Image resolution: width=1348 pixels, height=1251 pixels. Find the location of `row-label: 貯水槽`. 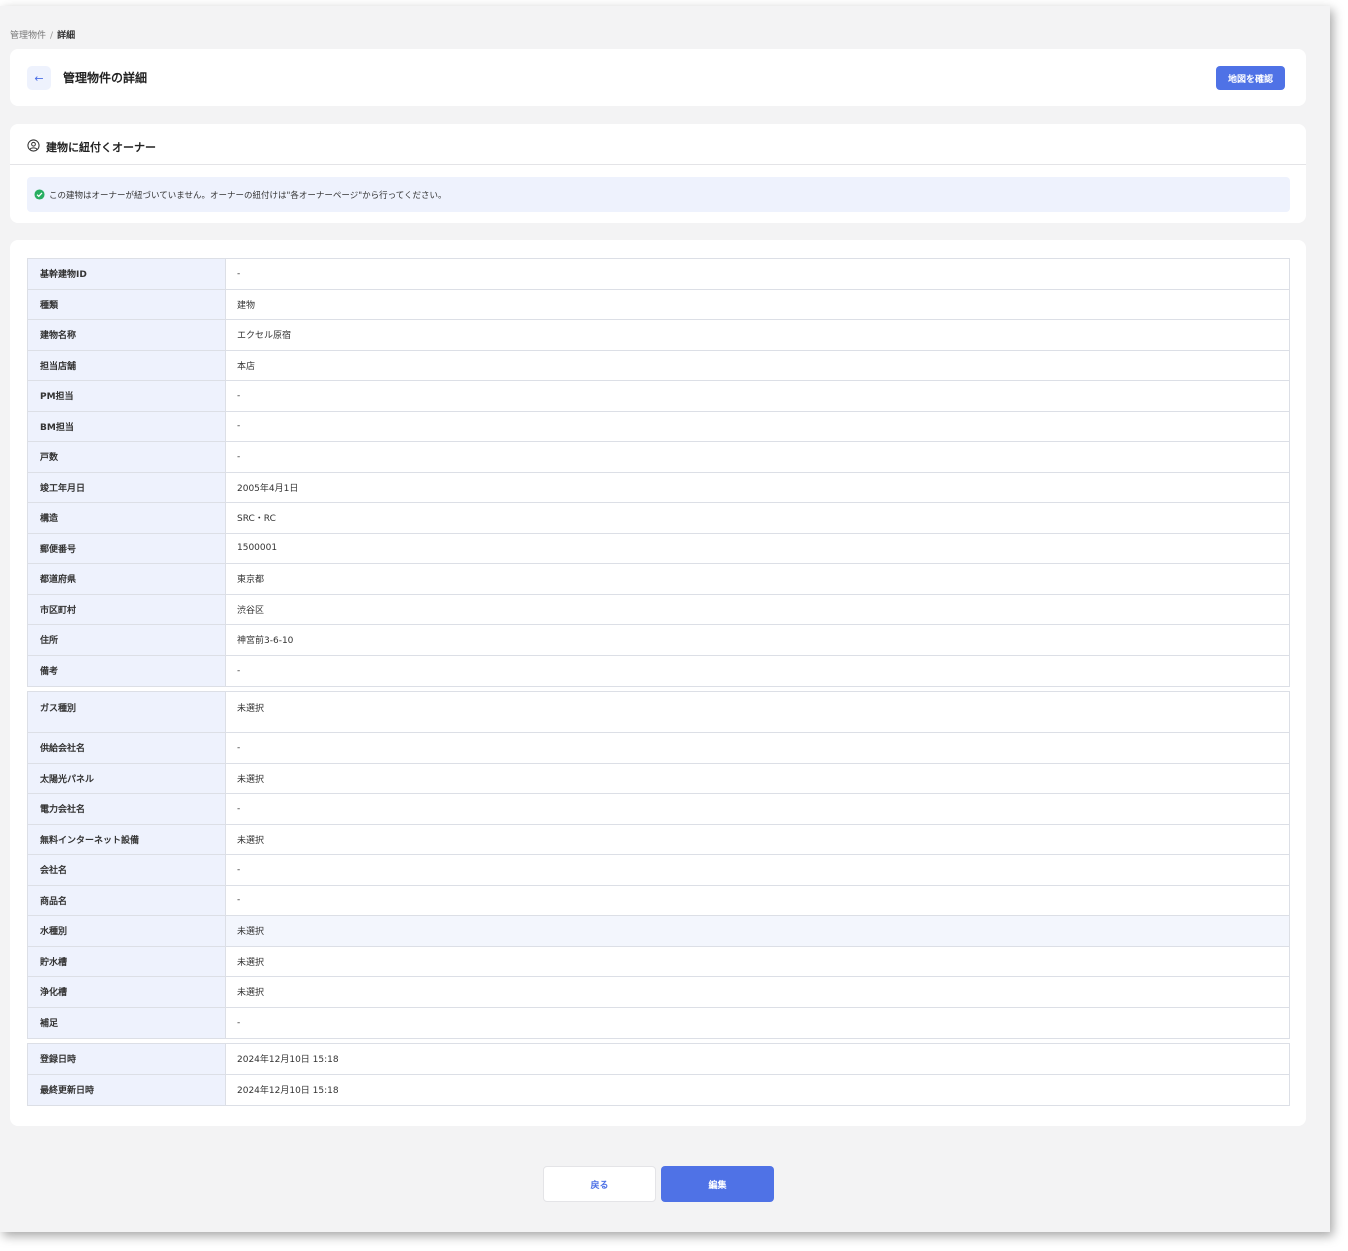

row-label: 貯水槽 is located at coordinates (127, 961).